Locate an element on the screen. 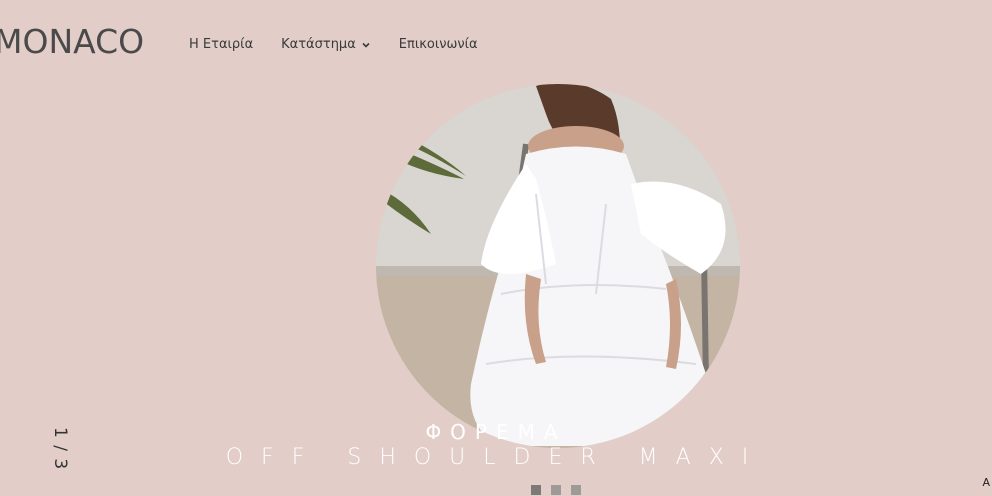  slide-counter-wrap: 1 / 3 is located at coordinates (58, 342).